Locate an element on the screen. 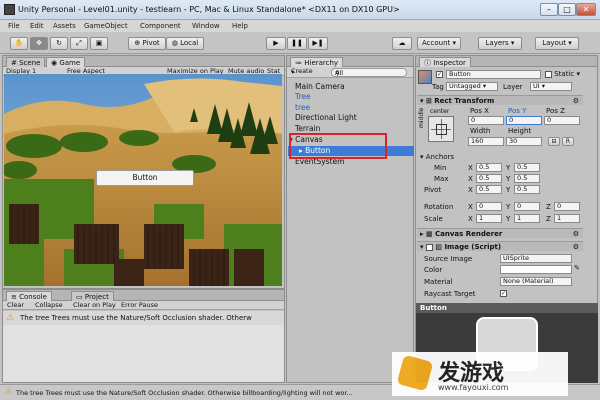 The height and width of the screenshot is (400, 600). static-label: Static is located at coordinates (564, 74).